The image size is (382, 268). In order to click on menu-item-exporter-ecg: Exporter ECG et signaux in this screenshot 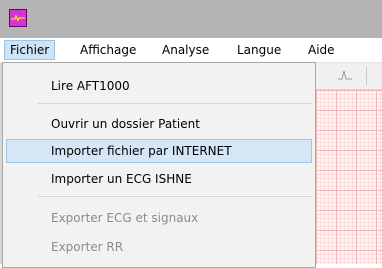, I will do `click(159, 218)`.